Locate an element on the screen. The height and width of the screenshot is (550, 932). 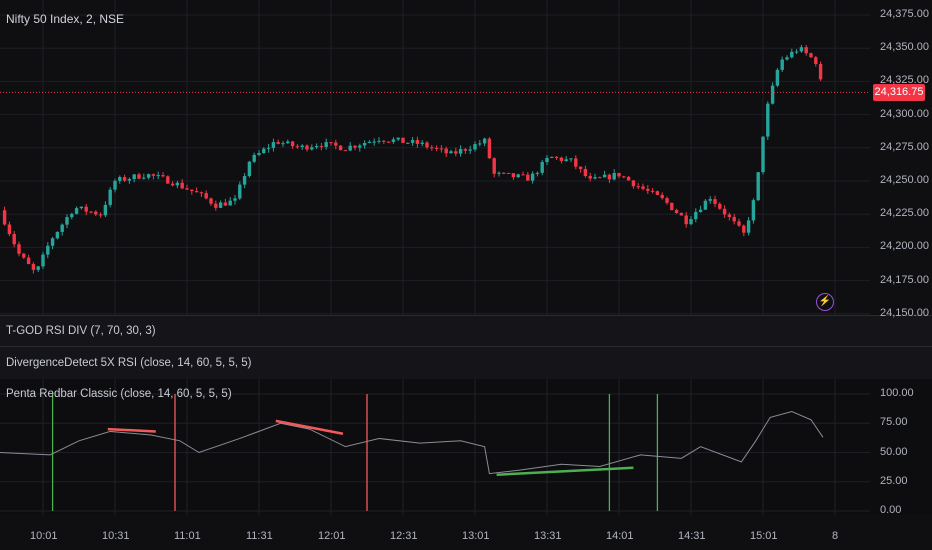
price-axis-label: 24,325.00 is located at coordinates (904, 80).